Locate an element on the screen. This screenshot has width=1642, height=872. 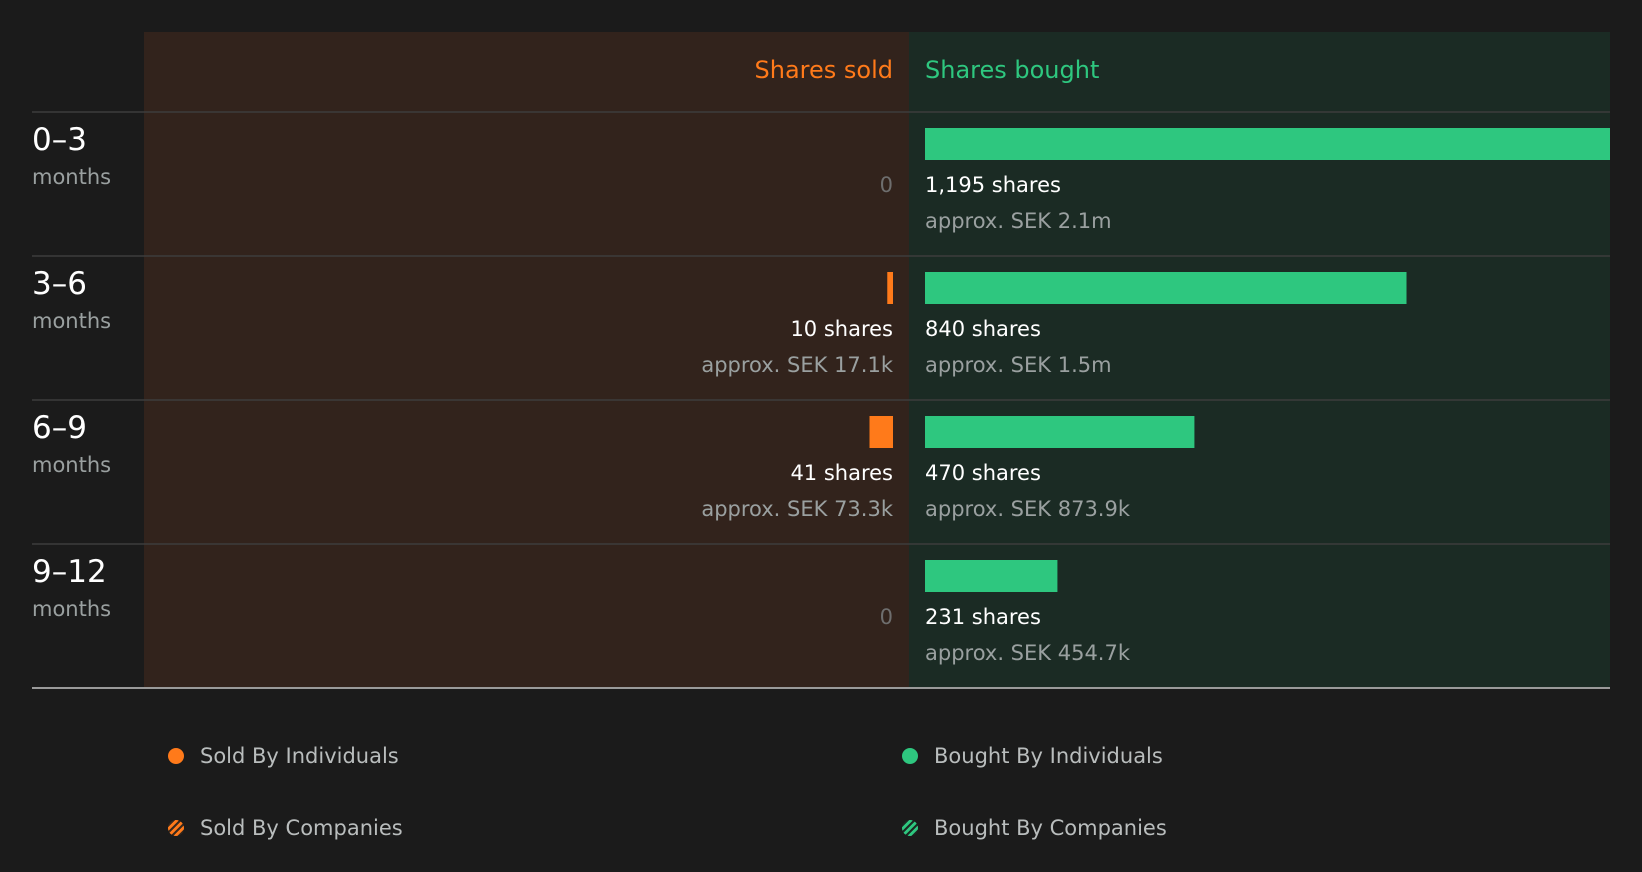
sold-value-label: 10 shares is located at coordinates (841, 329).